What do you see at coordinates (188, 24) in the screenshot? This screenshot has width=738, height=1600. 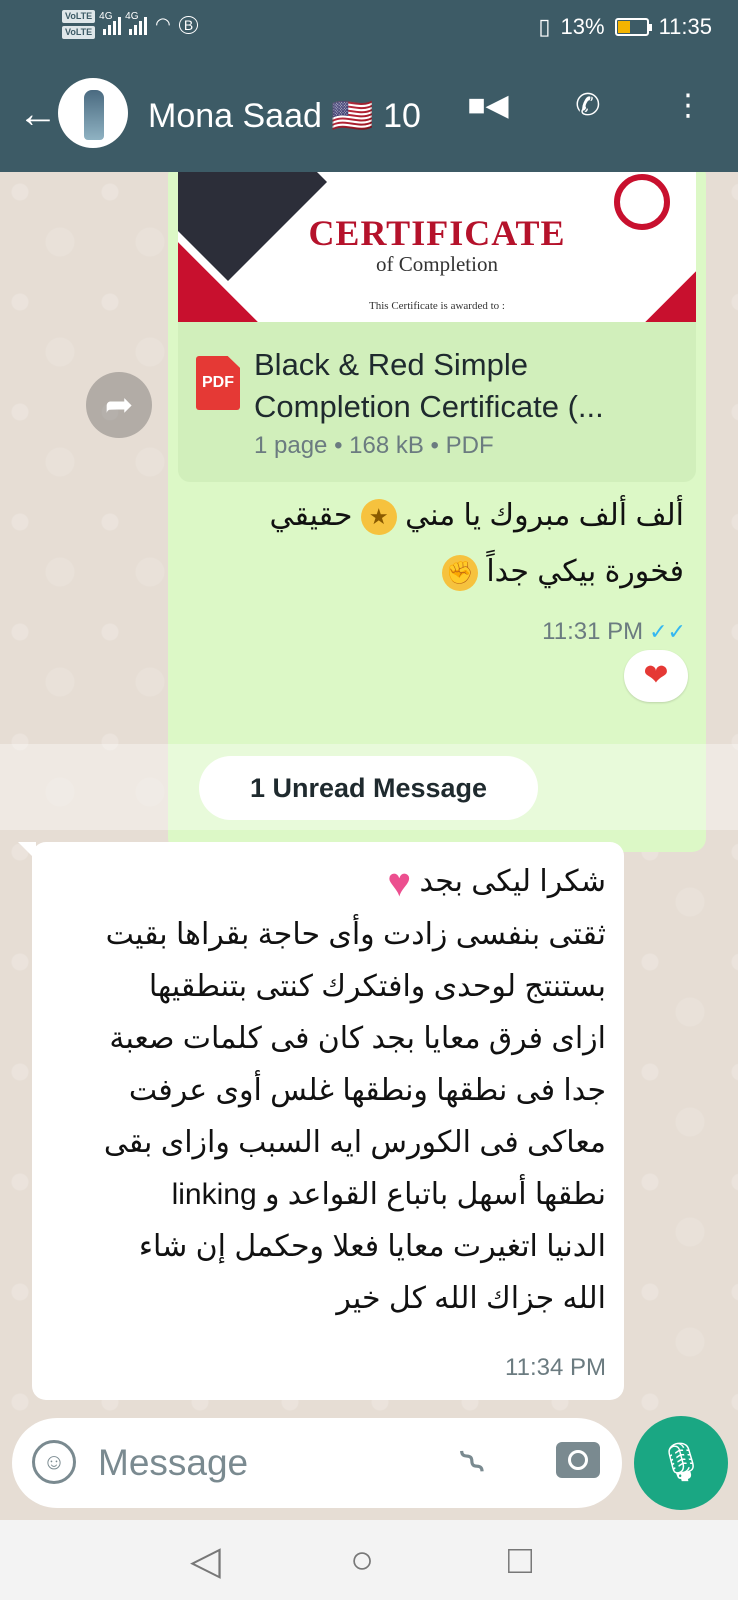 I see `bluetooth-icon: B` at bounding box center [188, 24].